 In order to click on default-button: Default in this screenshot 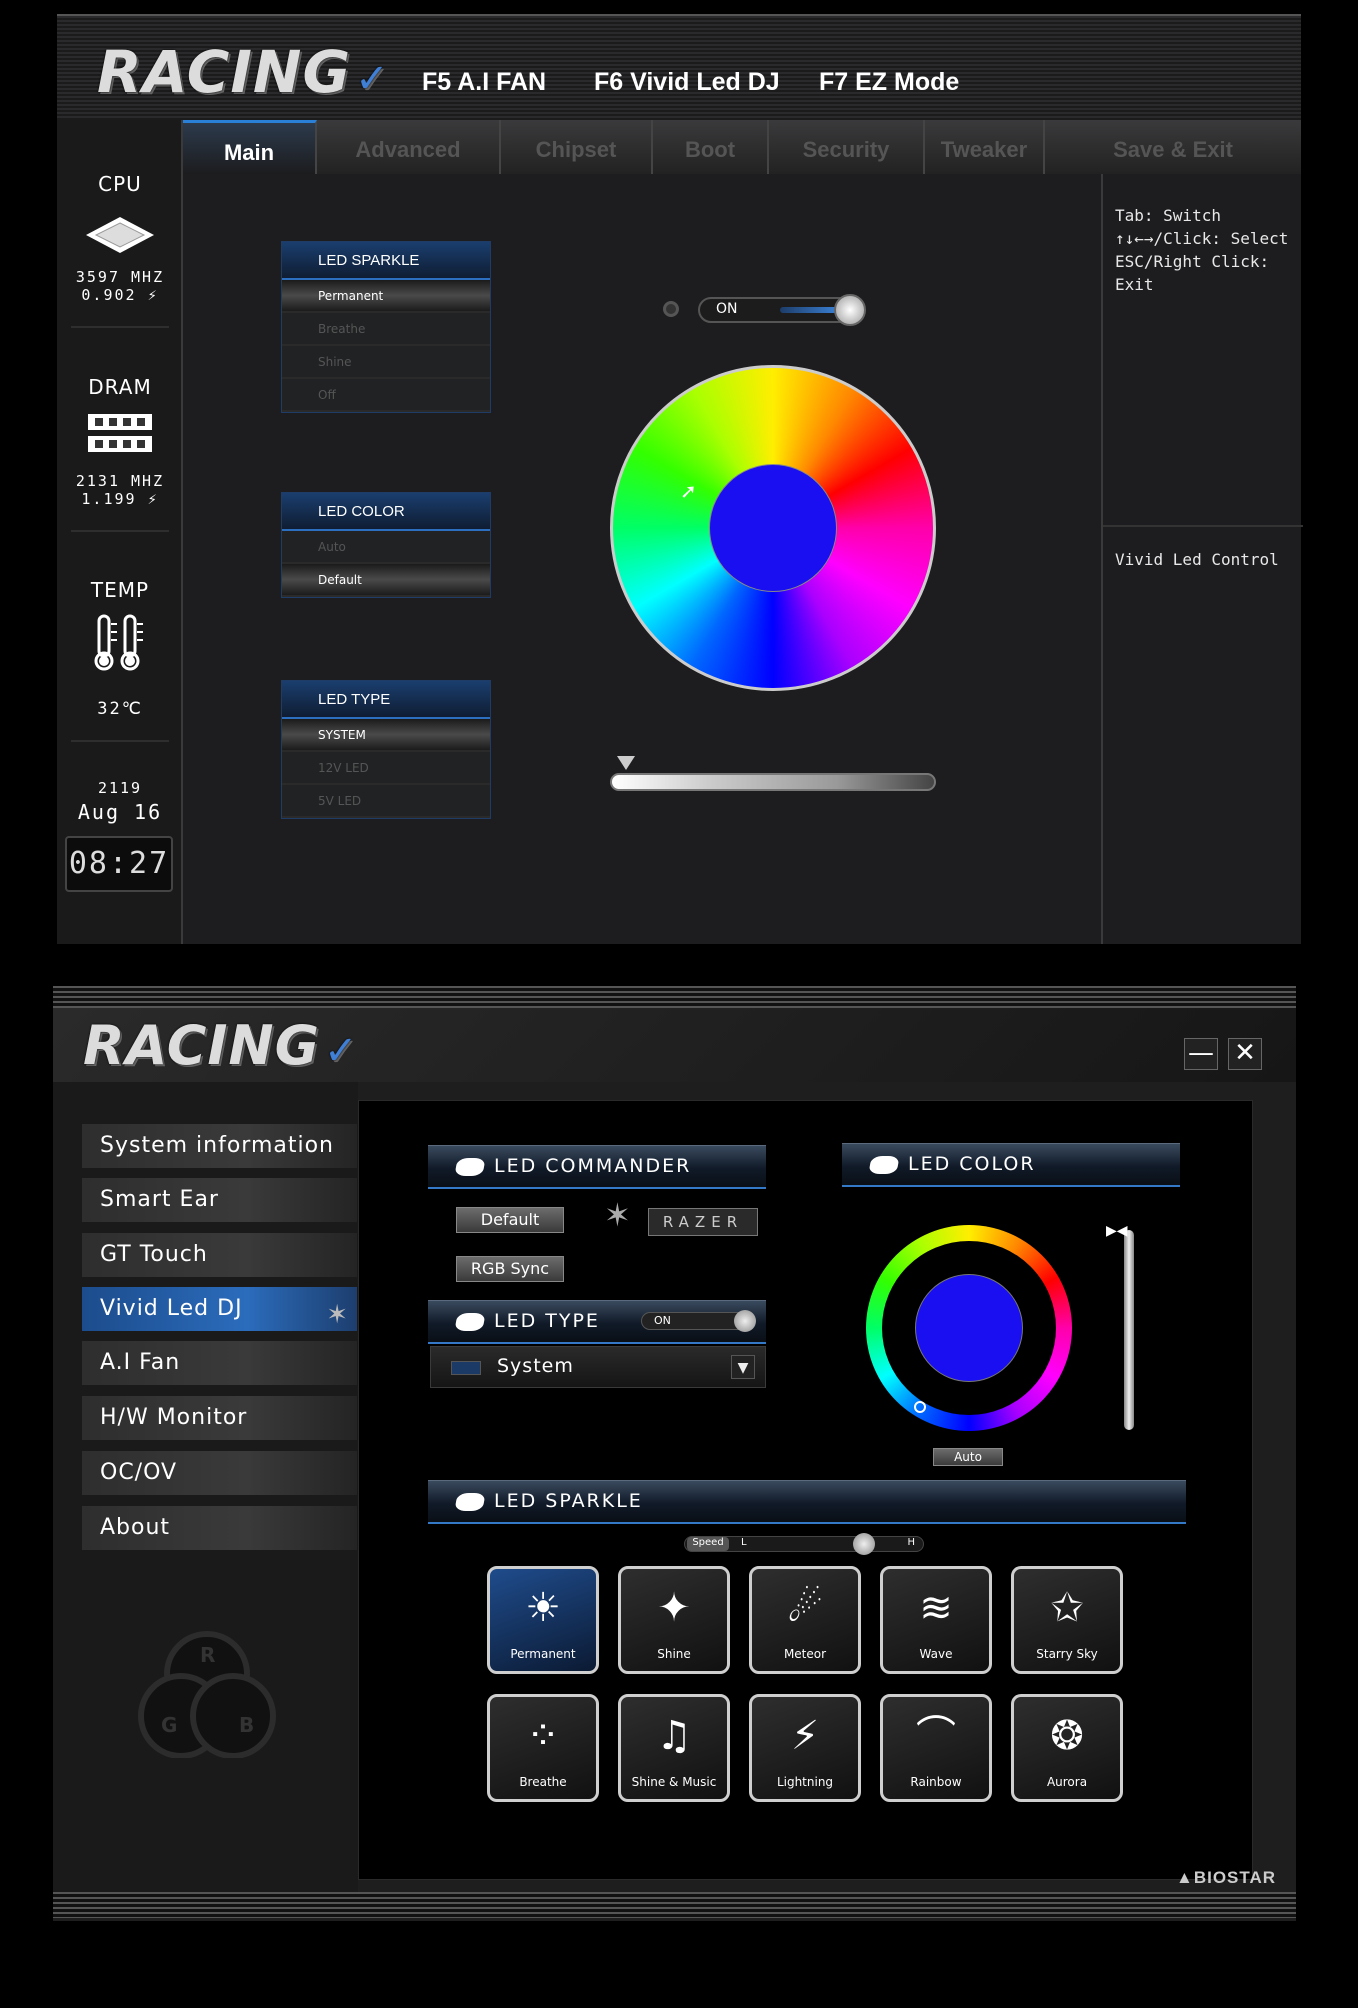, I will do `click(510, 1220)`.